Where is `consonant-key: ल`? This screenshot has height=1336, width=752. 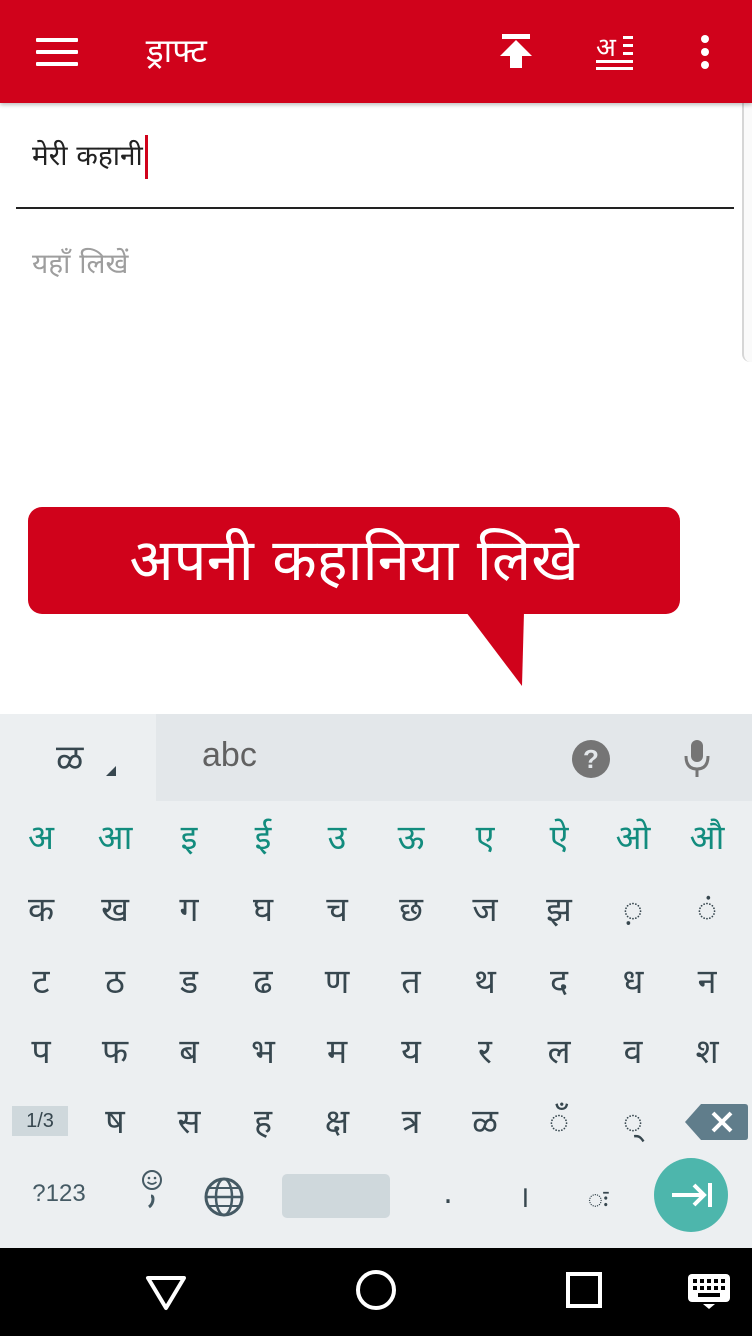
consonant-key: ल is located at coordinates (559, 1052).